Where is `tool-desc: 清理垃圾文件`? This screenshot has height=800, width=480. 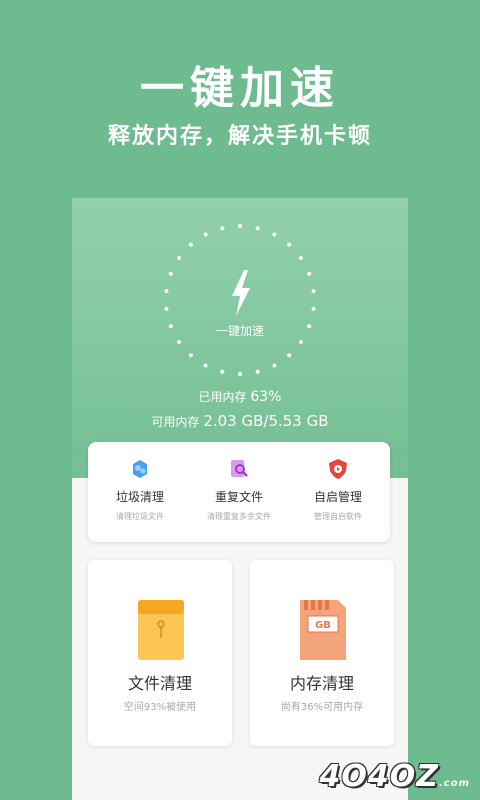
tool-desc: 清理垃圾文件 is located at coordinates (140, 516).